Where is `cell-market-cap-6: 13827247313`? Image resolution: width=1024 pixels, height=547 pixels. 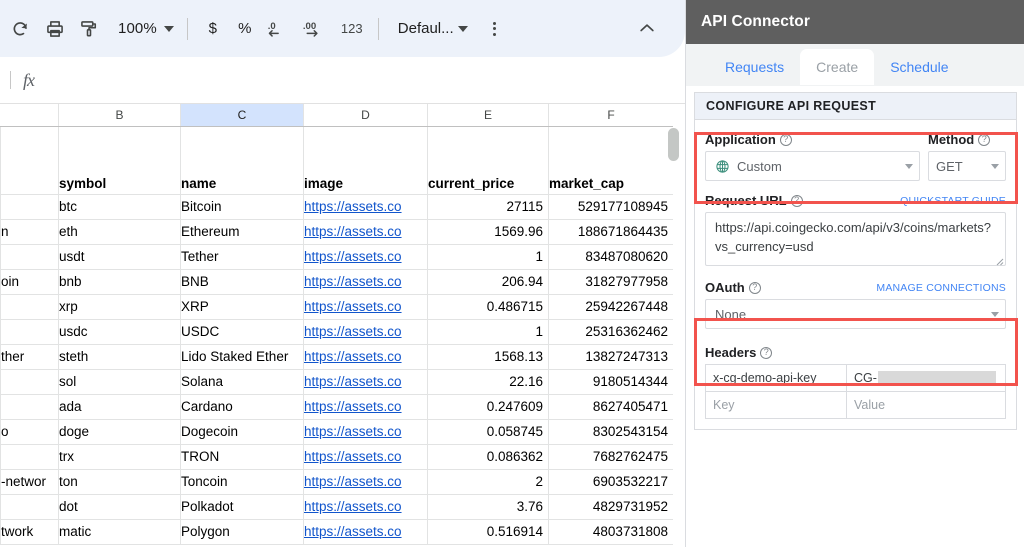 cell-market-cap-6: 13827247313 is located at coordinates (611, 356).